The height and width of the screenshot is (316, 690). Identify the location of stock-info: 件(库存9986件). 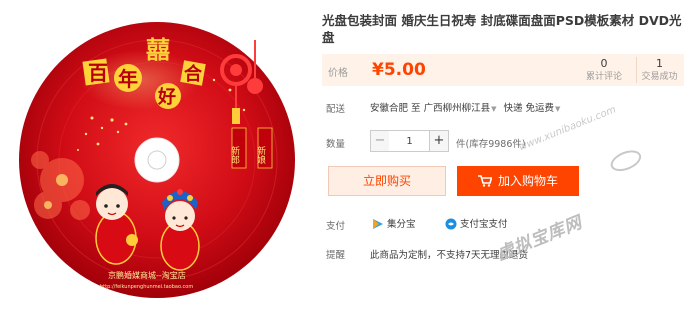
(491, 144).